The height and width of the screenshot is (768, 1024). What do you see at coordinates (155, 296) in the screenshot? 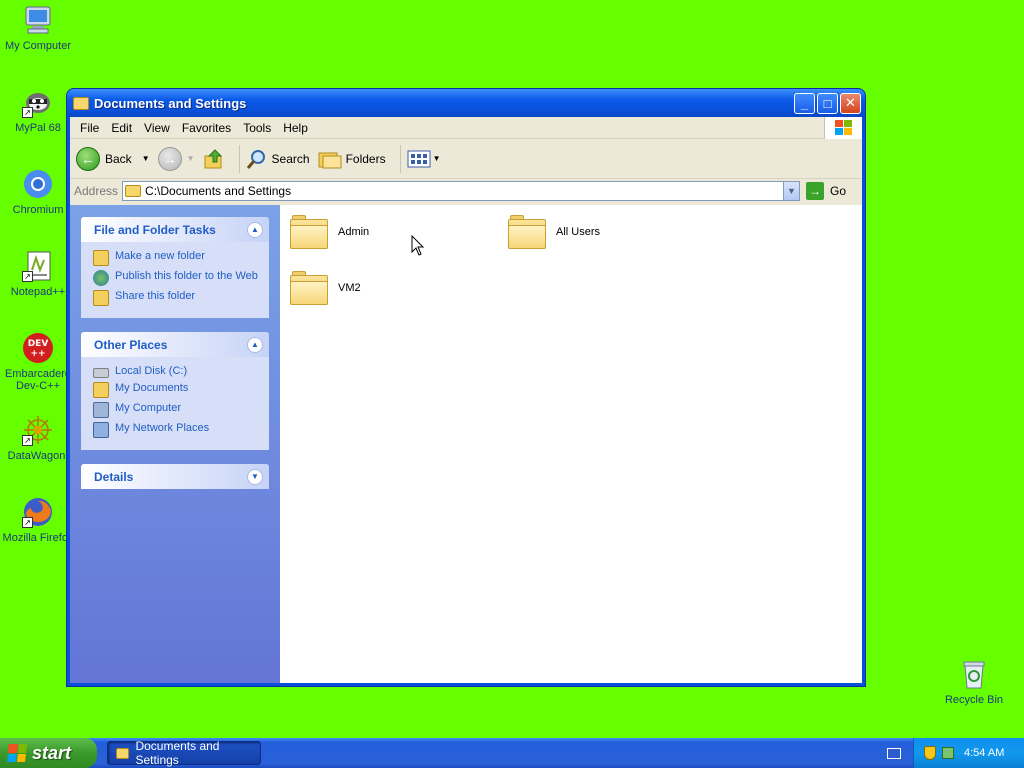
I see `link-label: Share this folder` at bounding box center [155, 296].